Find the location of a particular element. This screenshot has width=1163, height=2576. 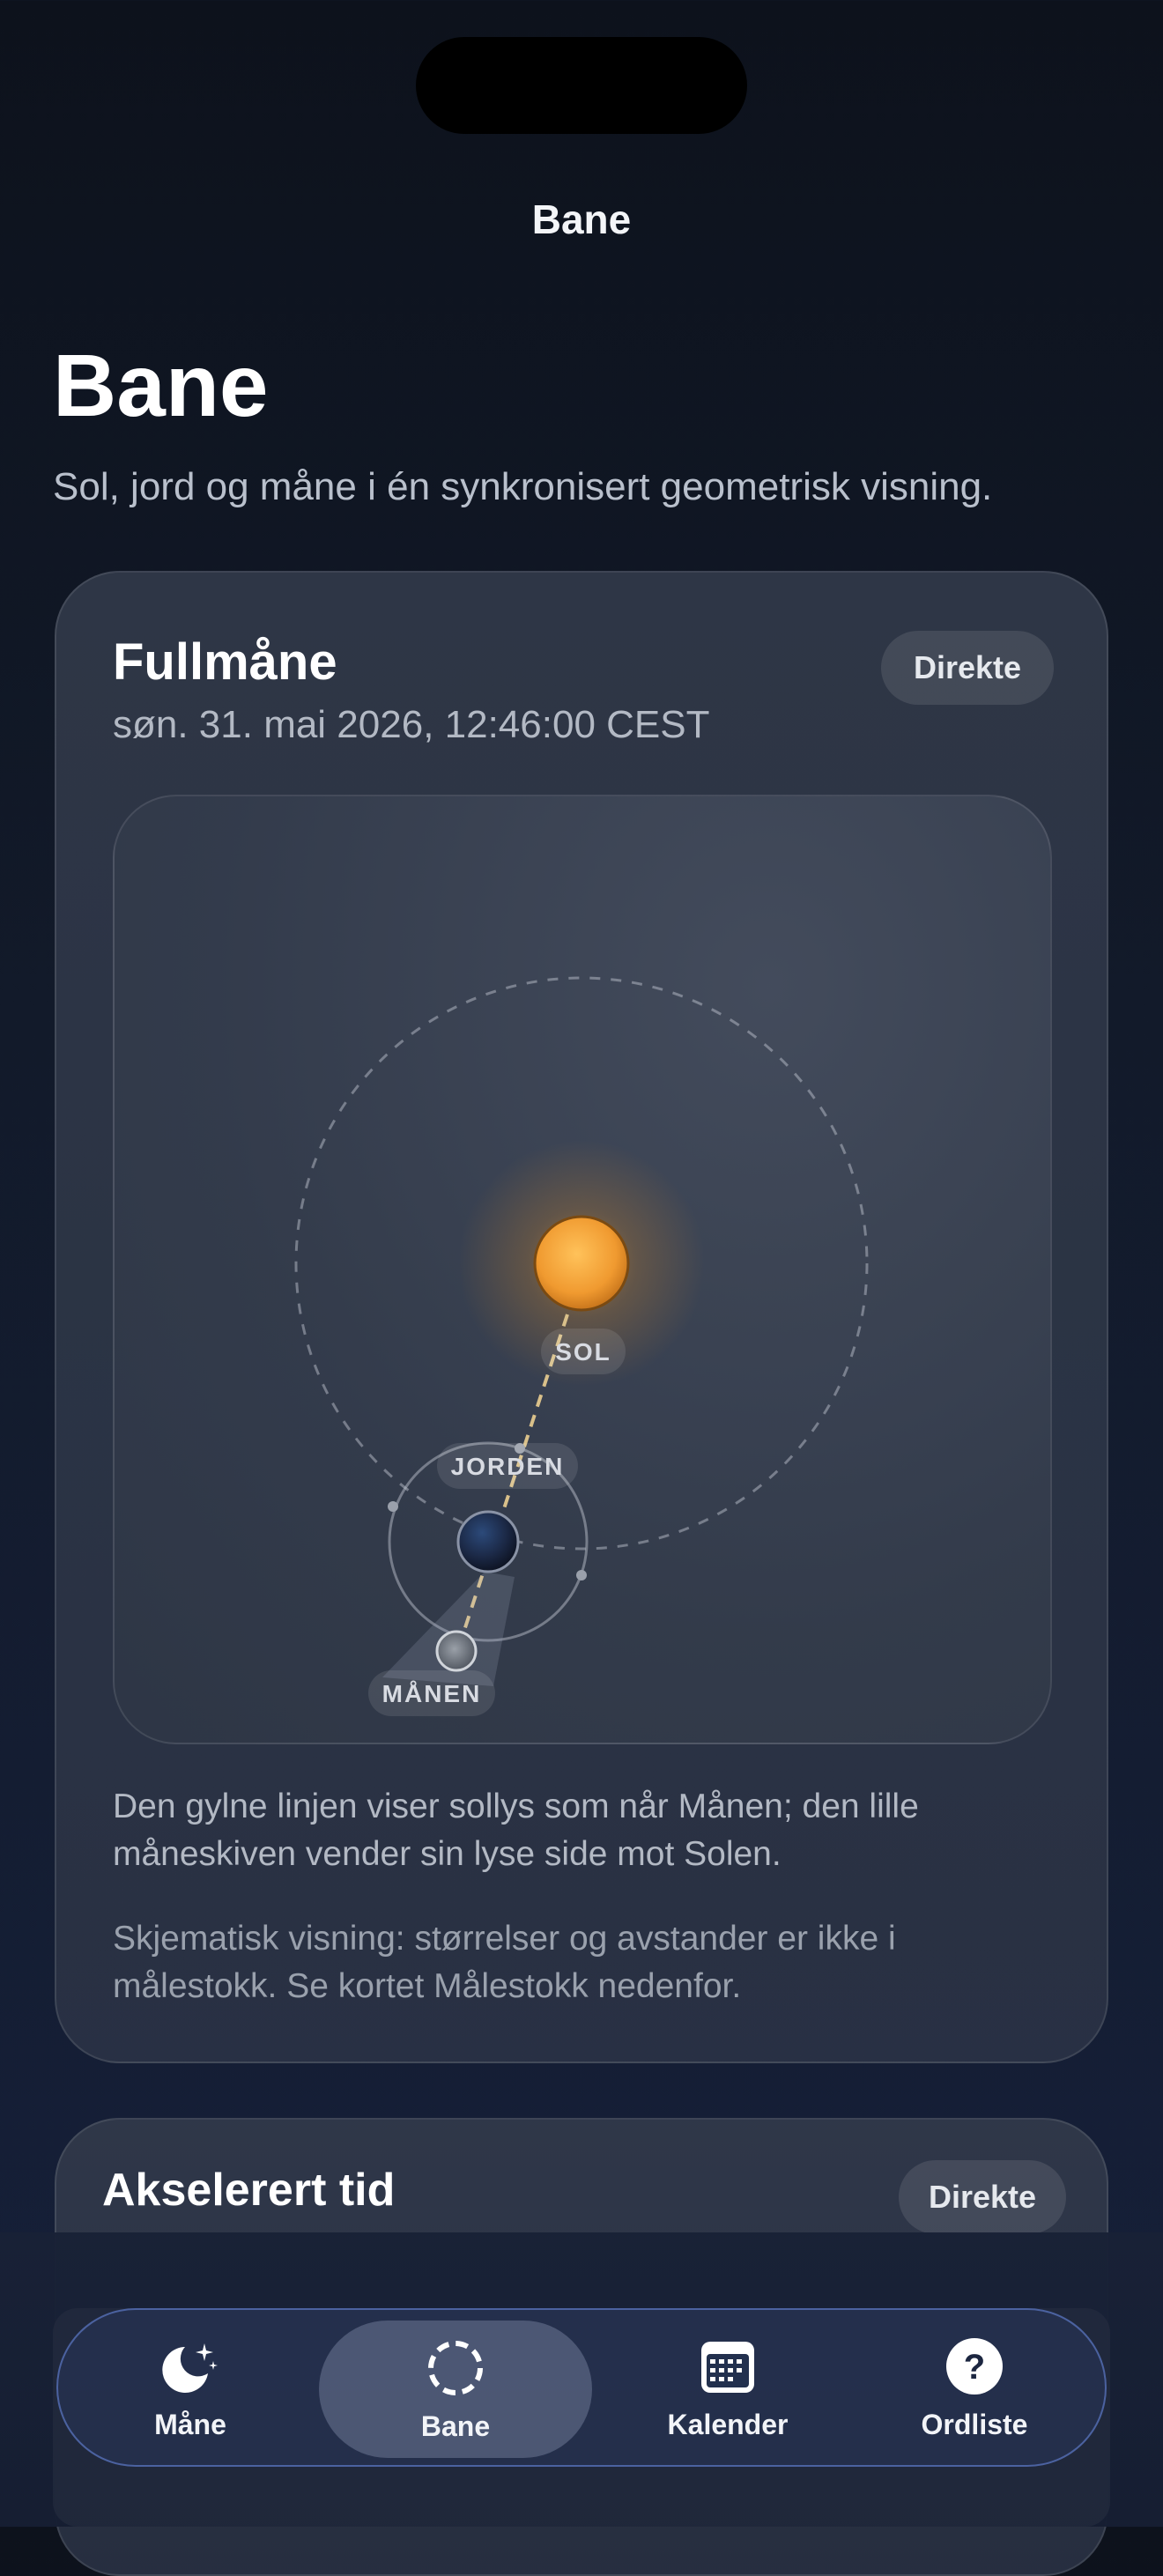

tab-bane: Bane is located at coordinates (456, 2389).